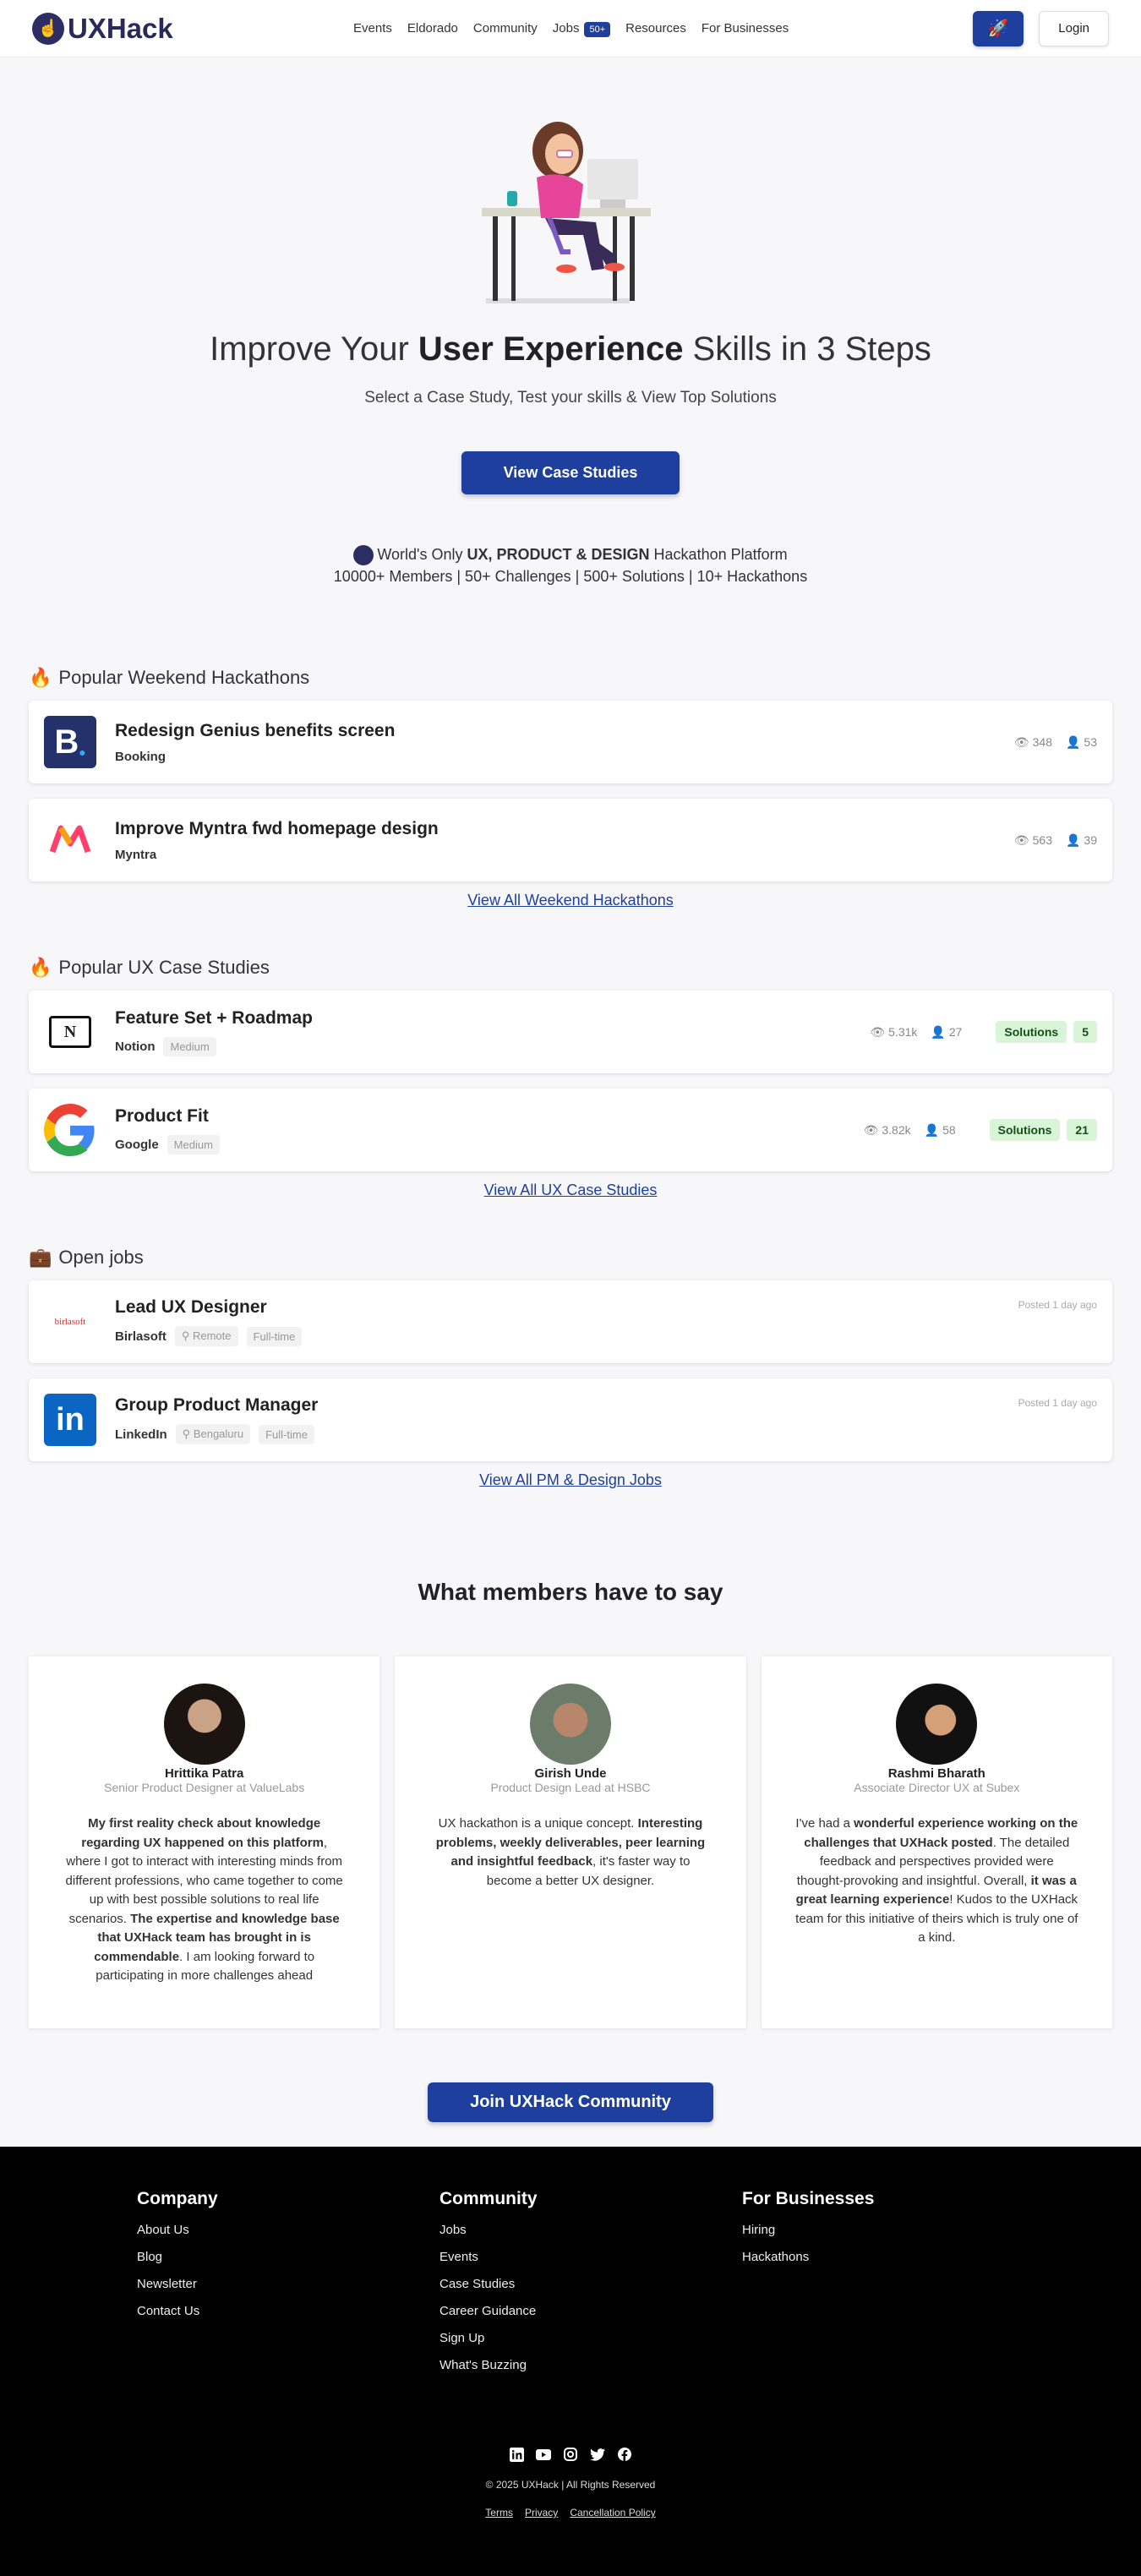 The image size is (1141, 2576). What do you see at coordinates (516, 2454) in the screenshot?
I see `linkedin-icon` at bounding box center [516, 2454].